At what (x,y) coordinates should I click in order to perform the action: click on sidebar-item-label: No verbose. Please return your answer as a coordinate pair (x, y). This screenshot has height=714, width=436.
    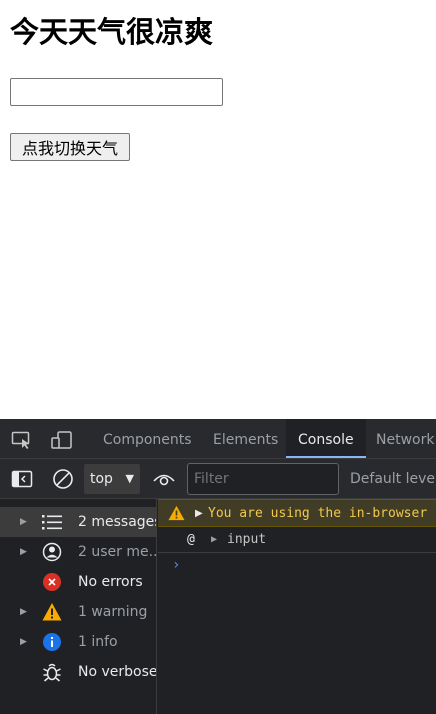
    Looking at the image, I should click on (117, 672).